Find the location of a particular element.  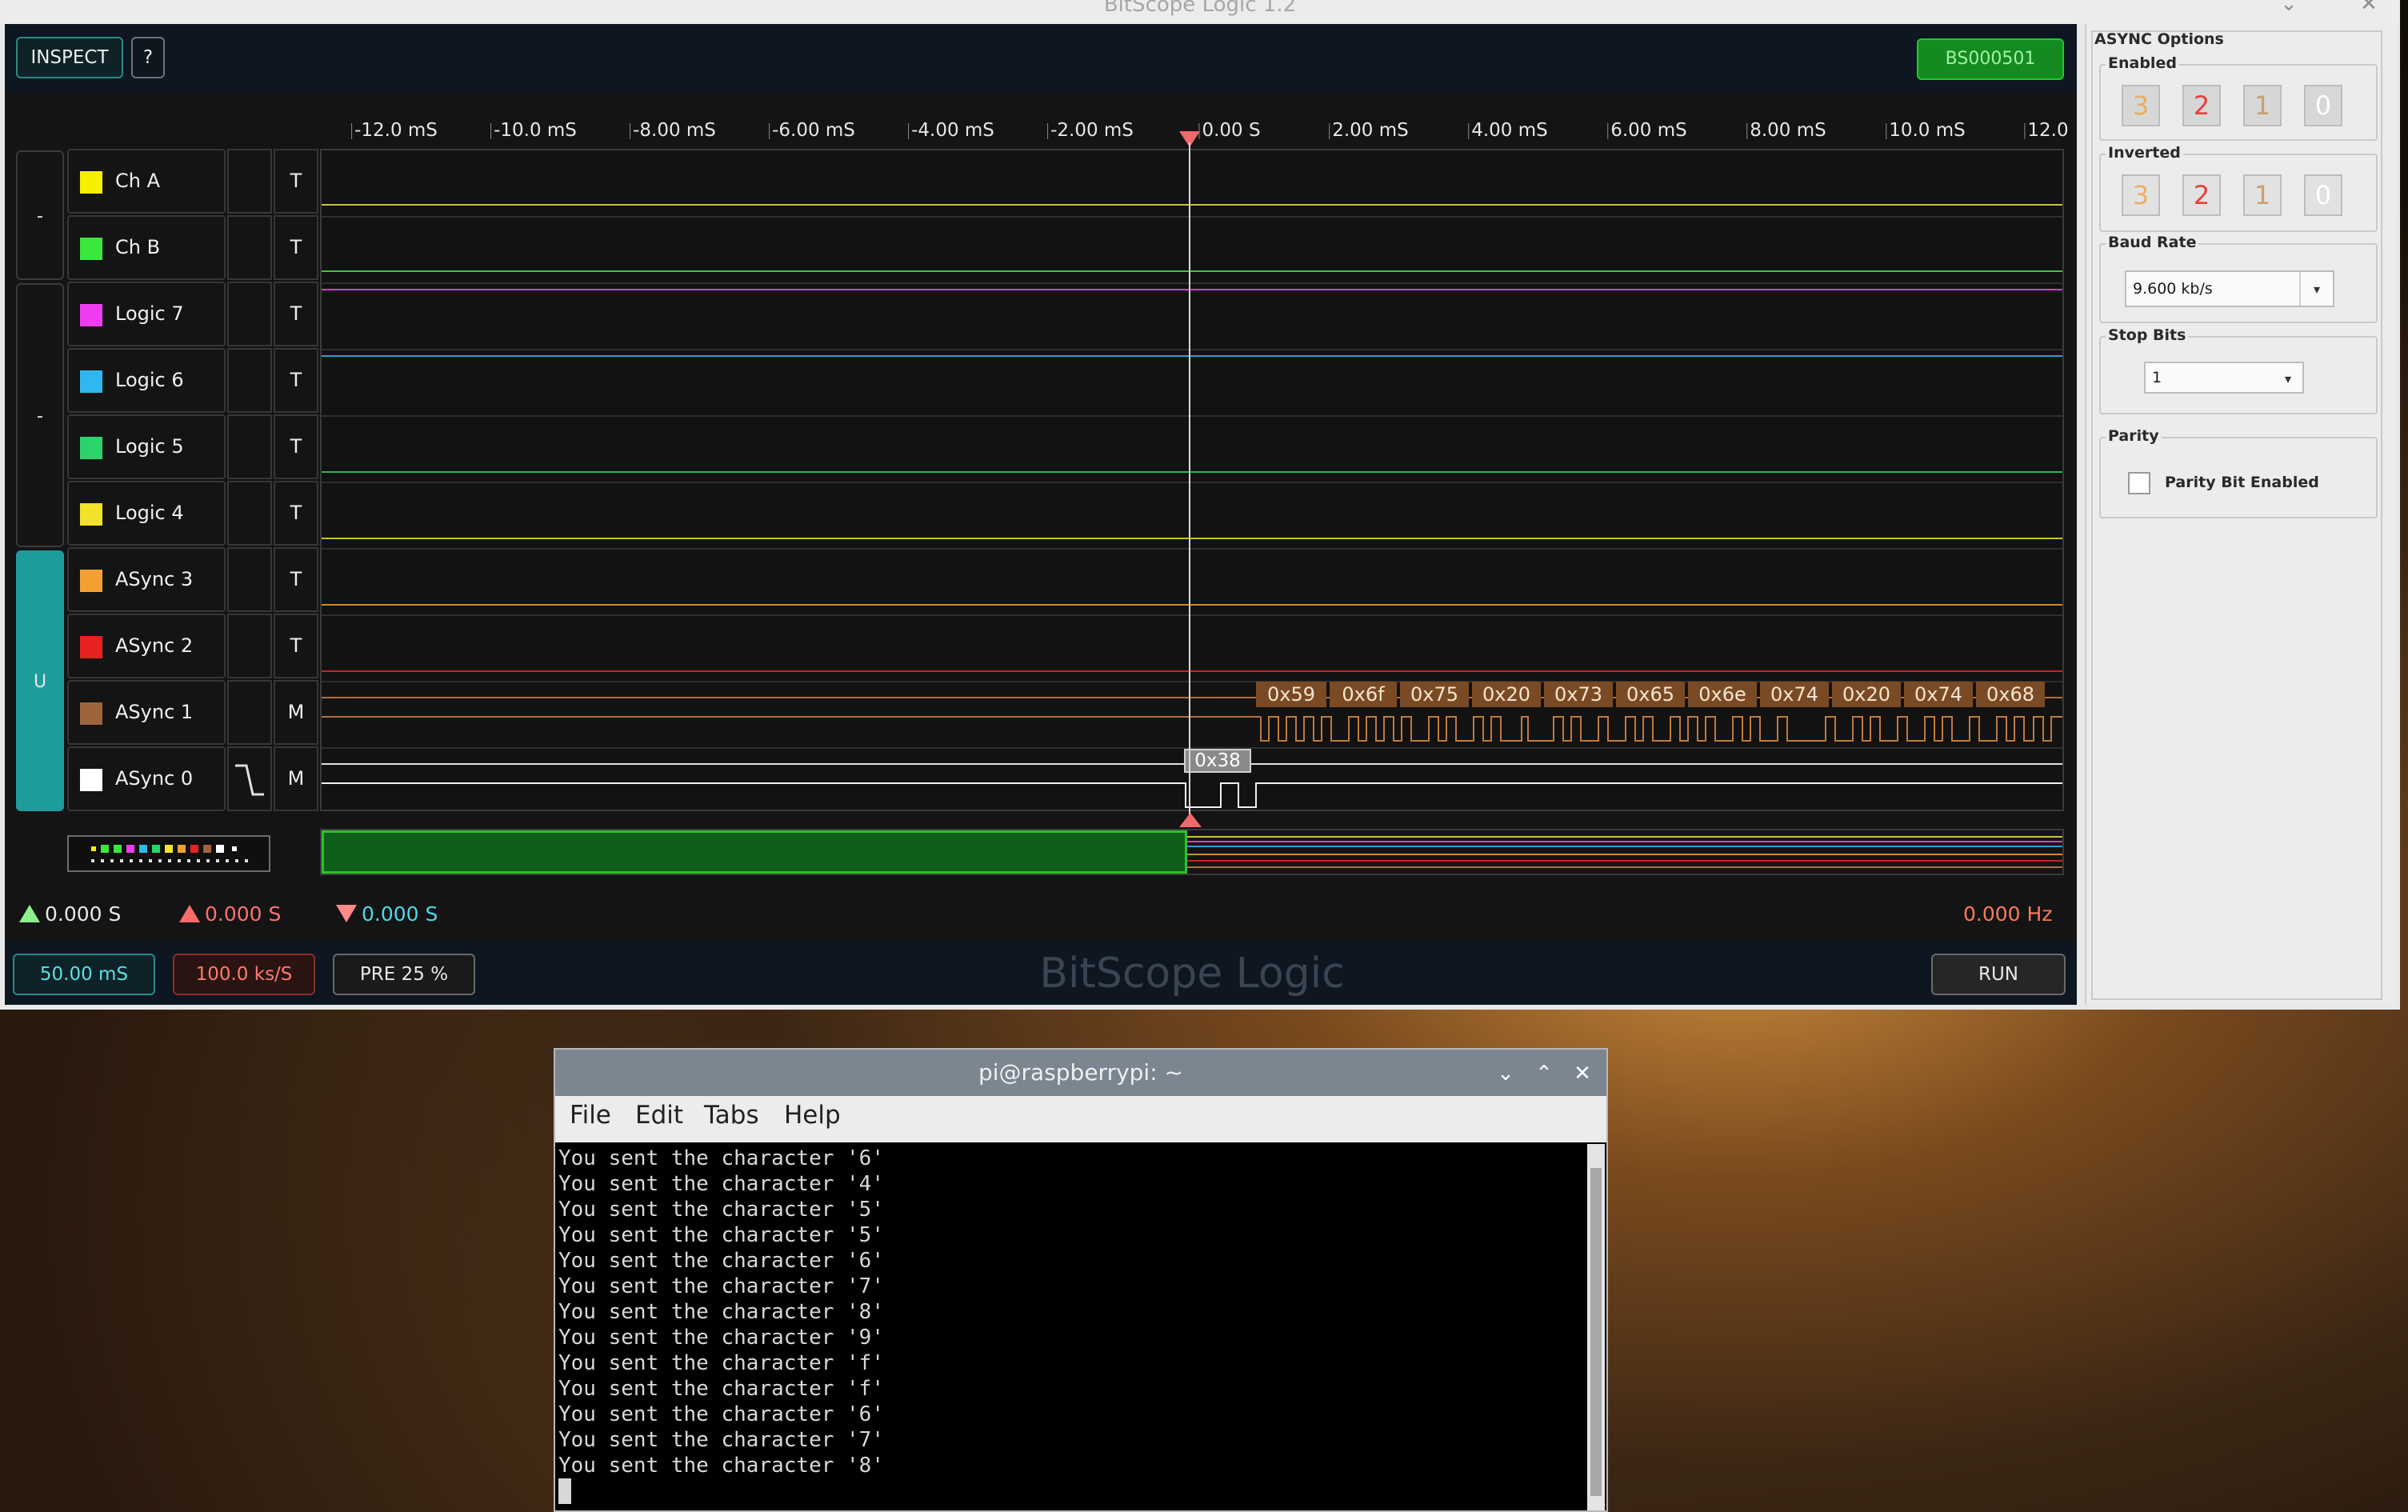

trigger-cursor-line is located at coordinates (1189, 481).